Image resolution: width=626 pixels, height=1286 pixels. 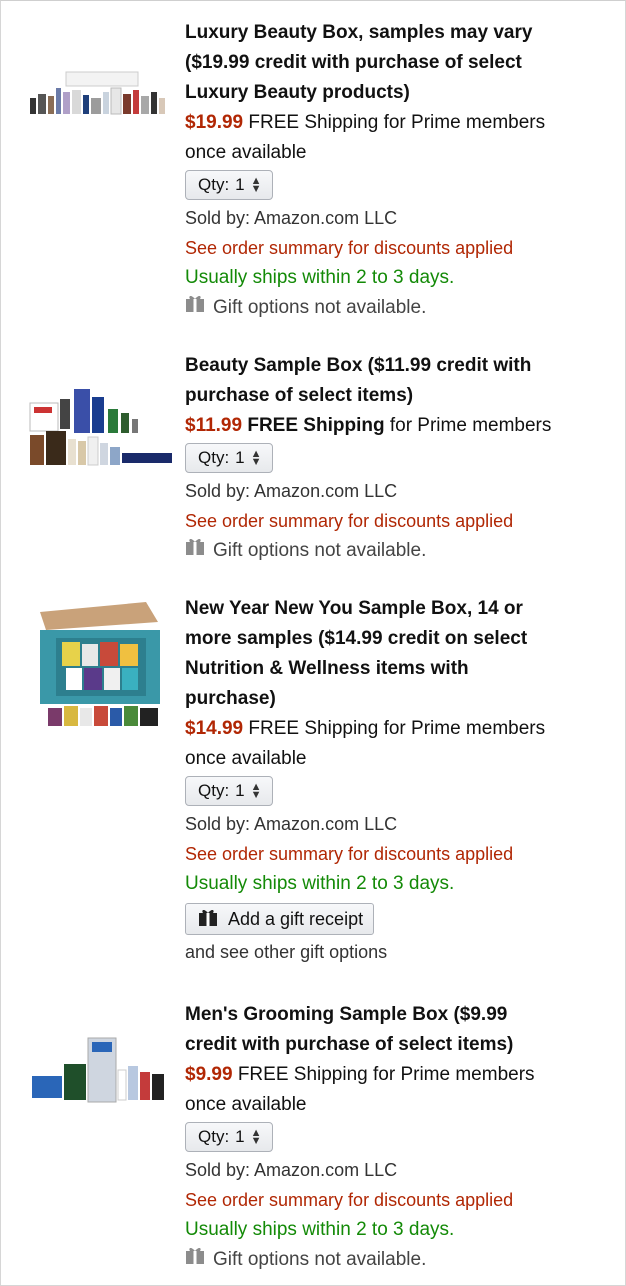 I want to click on gift-button-label: Add a gift receipt, so click(x=296, y=918).